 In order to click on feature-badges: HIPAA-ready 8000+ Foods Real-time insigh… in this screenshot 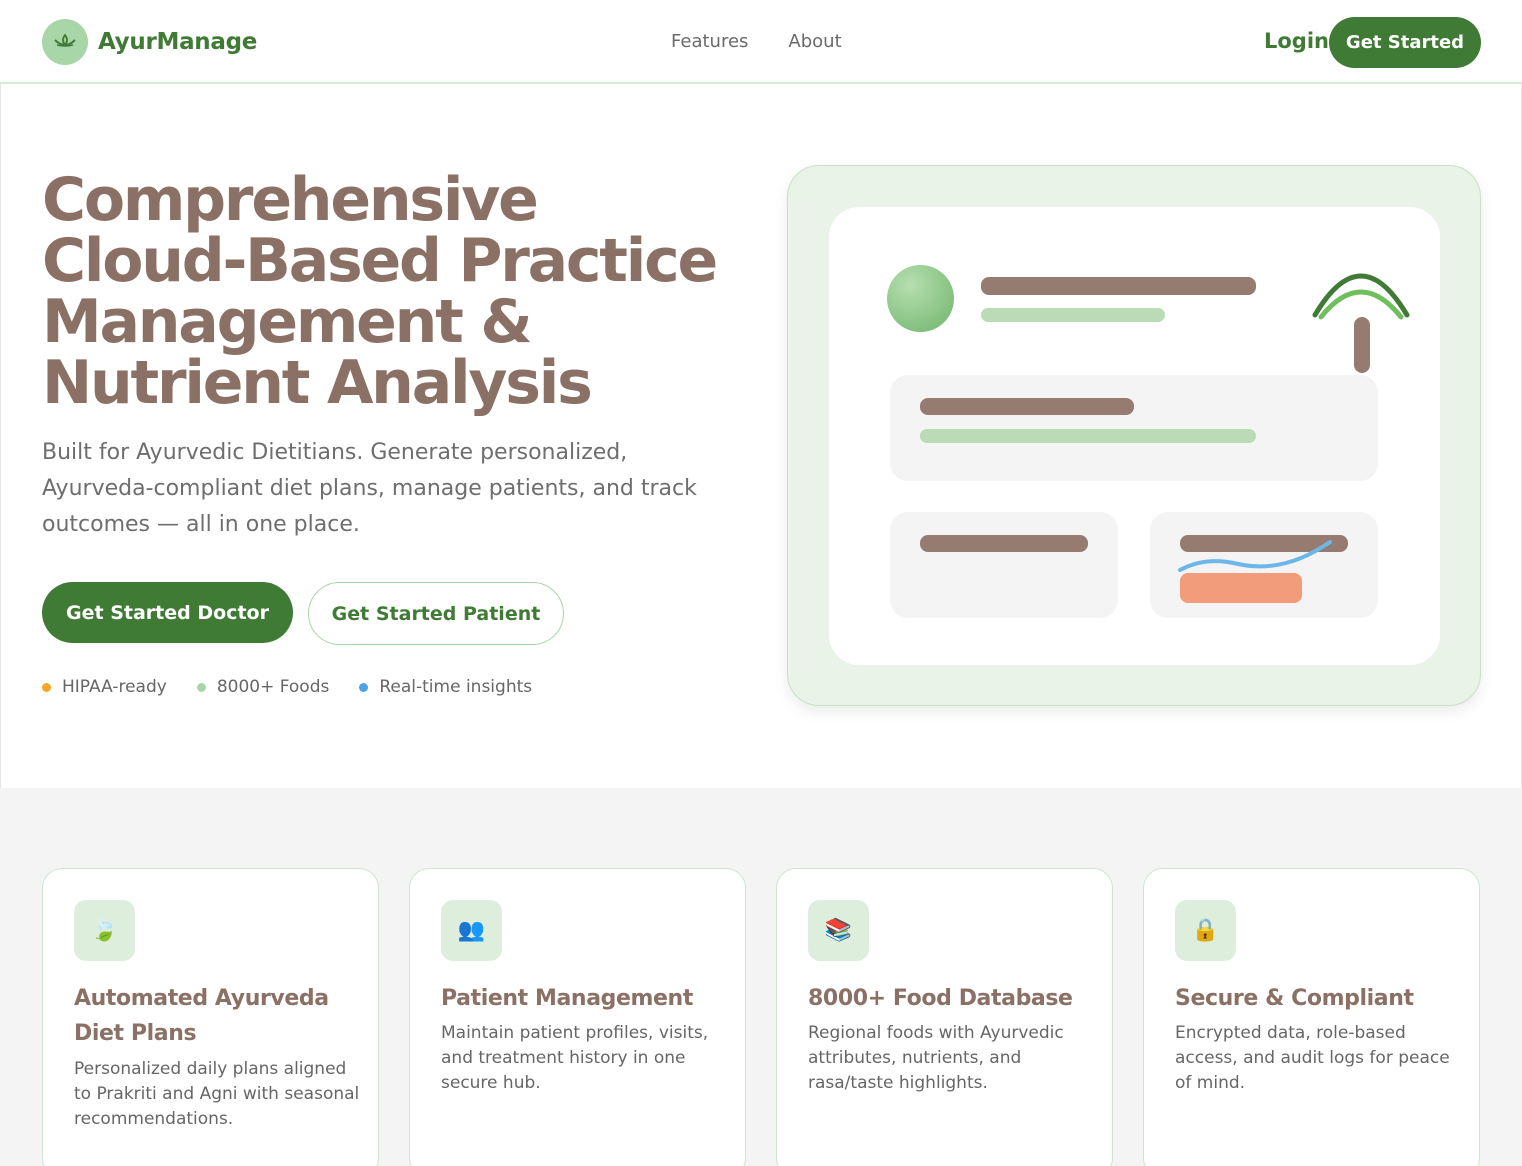, I will do `click(287, 687)`.